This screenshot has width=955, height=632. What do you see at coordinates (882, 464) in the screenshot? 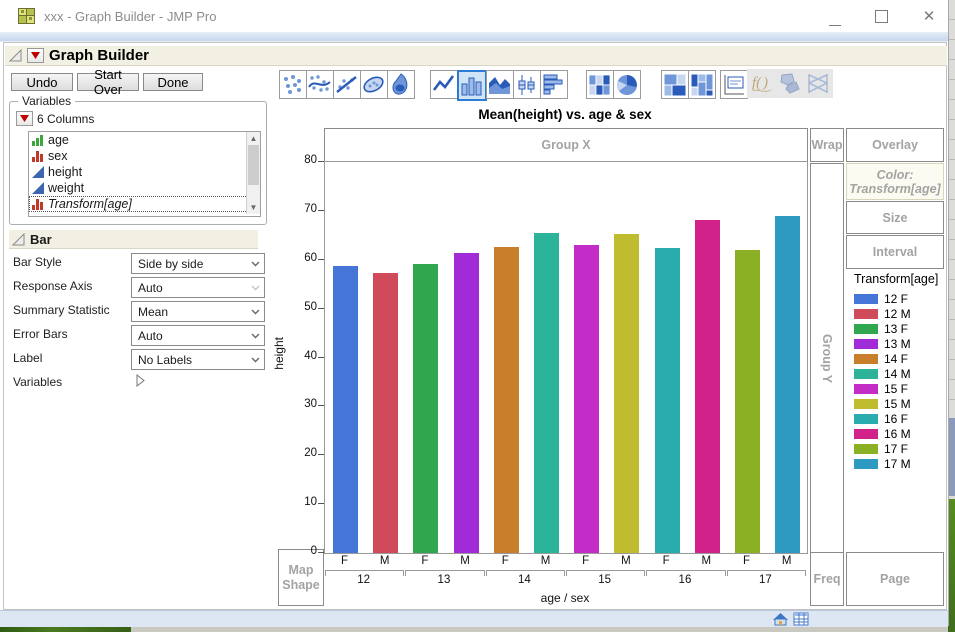
I see `legend-item-17-m: 17 M` at bounding box center [882, 464].